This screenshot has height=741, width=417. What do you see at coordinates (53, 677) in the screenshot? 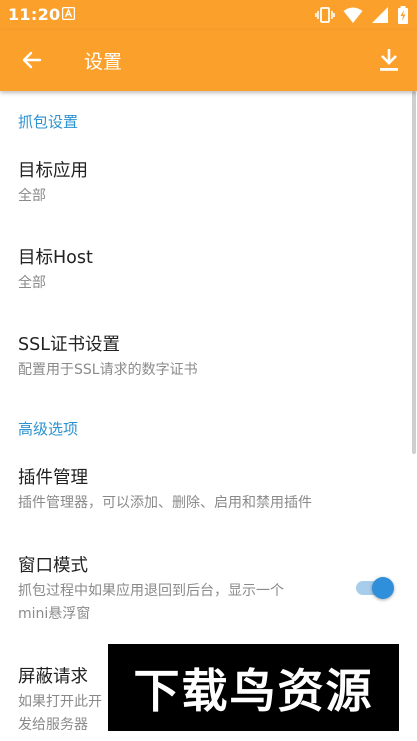
I see `setting-title: 屏蔽请求` at bounding box center [53, 677].